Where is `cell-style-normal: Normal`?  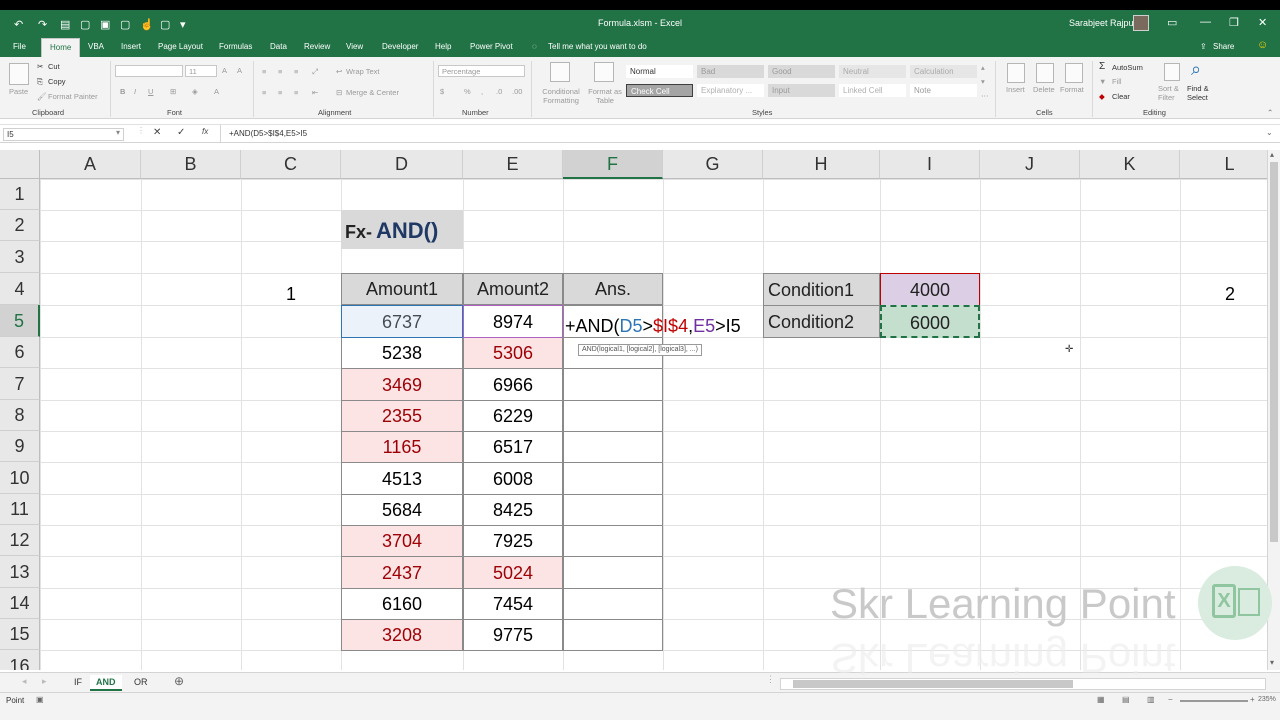 cell-style-normal: Normal is located at coordinates (659, 71).